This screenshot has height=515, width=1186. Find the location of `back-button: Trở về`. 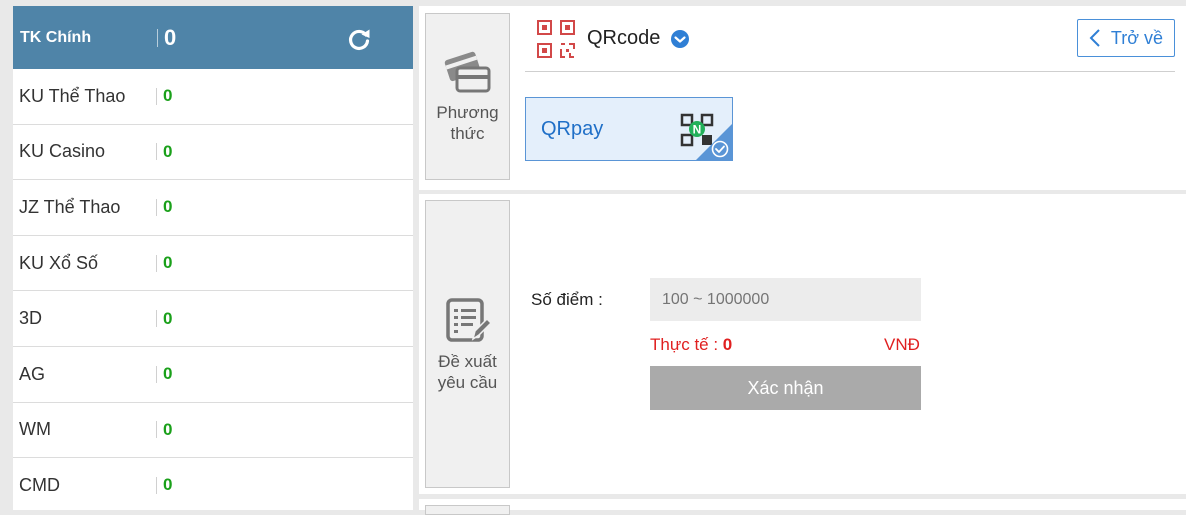

back-button: Trở về is located at coordinates (1126, 38).